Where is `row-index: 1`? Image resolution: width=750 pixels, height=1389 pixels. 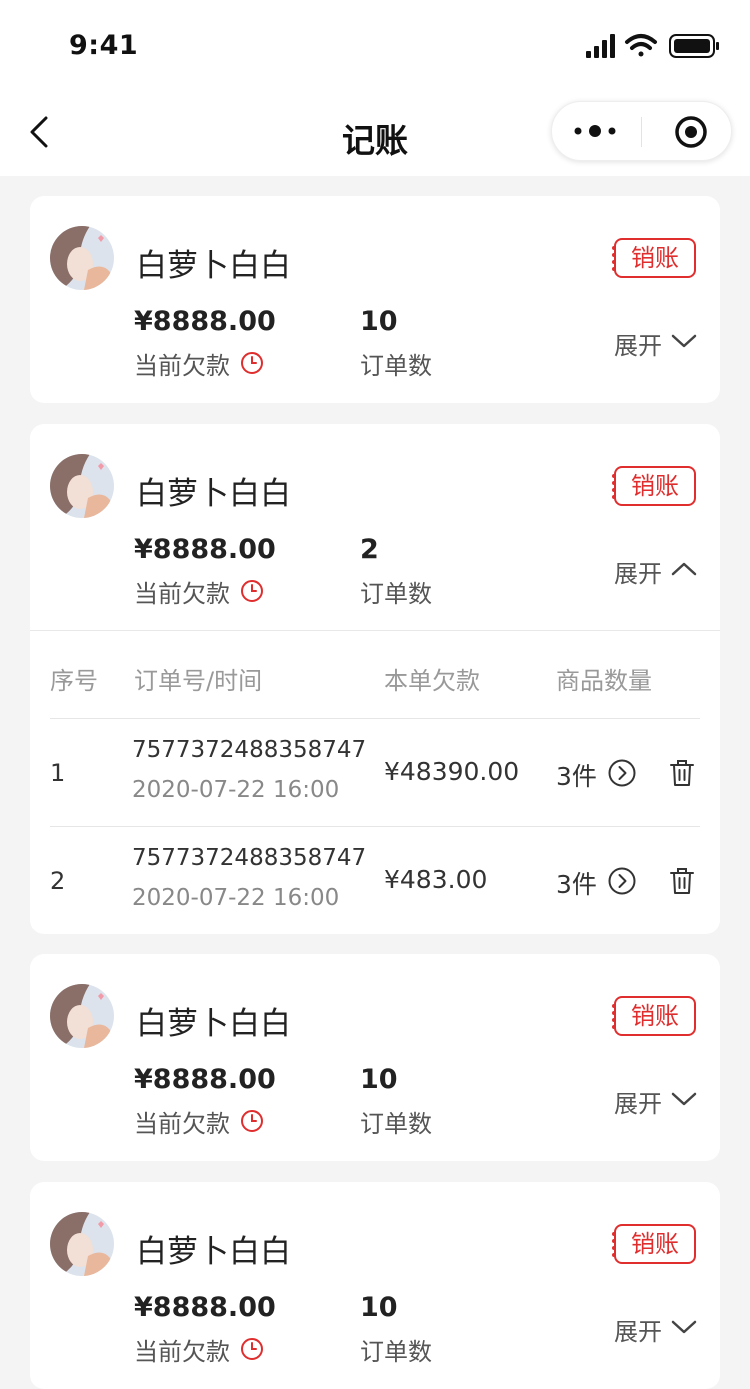
row-index: 1 is located at coordinates (58, 773).